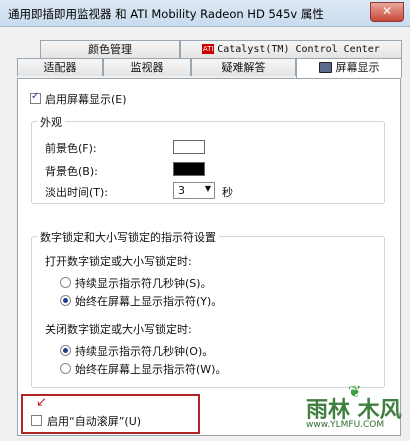 Image resolution: width=410 pixels, height=441 pixels. What do you see at coordinates (118, 329) in the screenshot?
I see `lock-off-title: 关闭数字锁定或大小写锁定时:` at bounding box center [118, 329].